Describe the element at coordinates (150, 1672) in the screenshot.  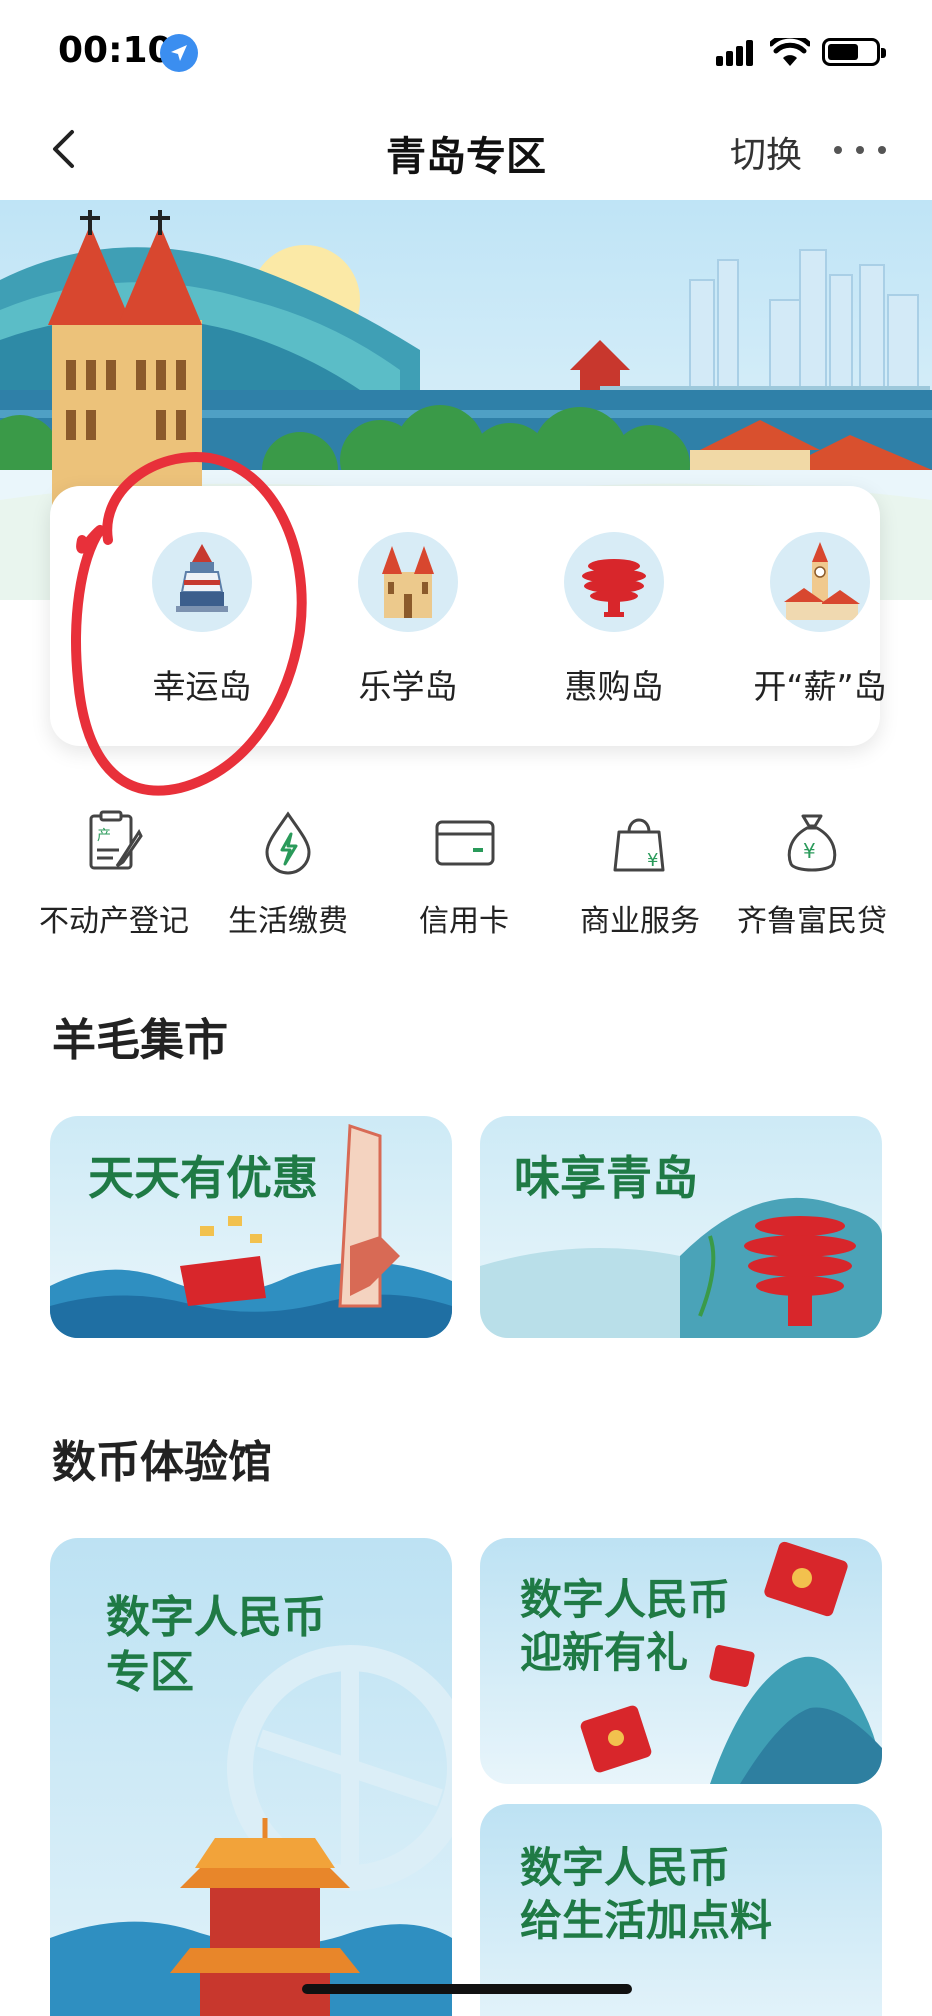
I see `card-title-line2: 专区` at that location.